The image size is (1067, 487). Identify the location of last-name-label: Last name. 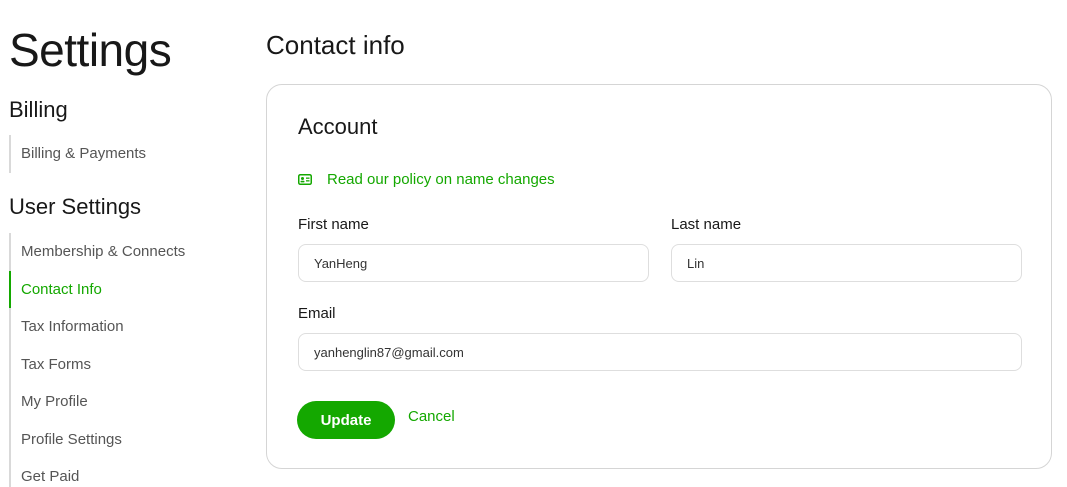
(706, 224).